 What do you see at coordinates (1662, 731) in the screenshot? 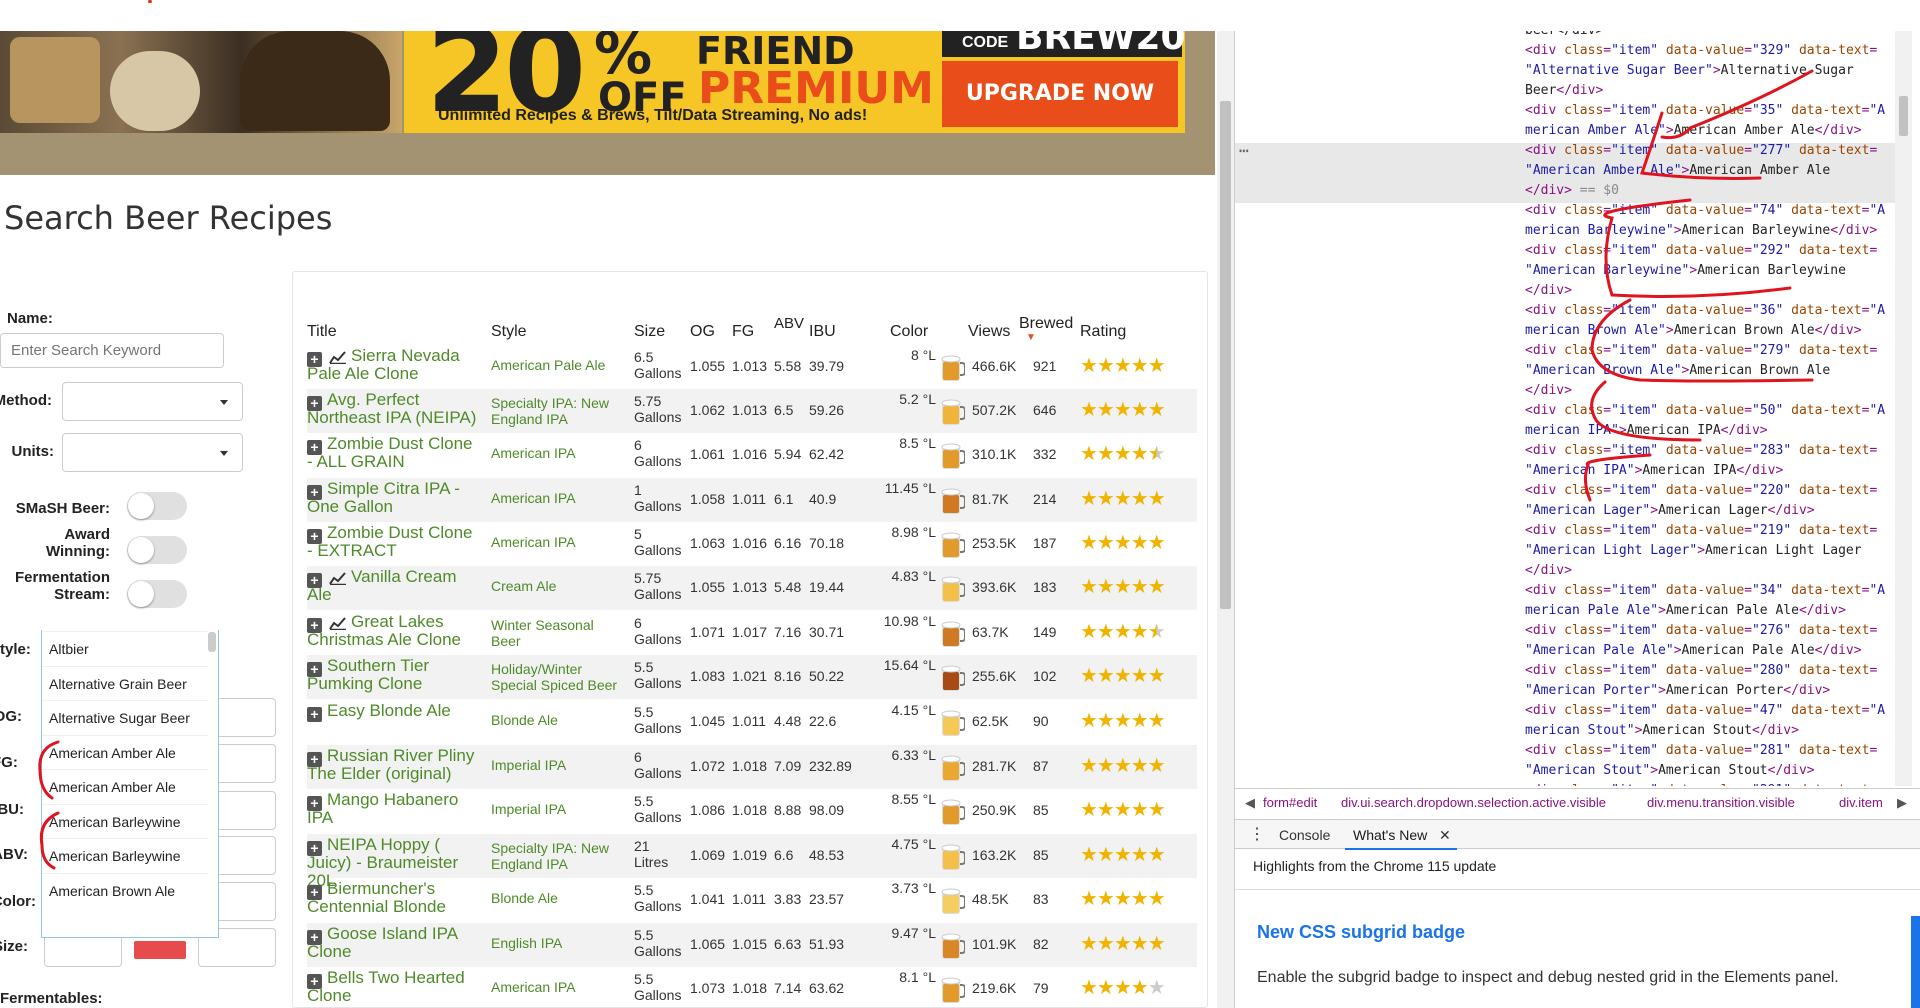
I see `code-line: merican Stout">American Stout</div>` at bounding box center [1662, 731].